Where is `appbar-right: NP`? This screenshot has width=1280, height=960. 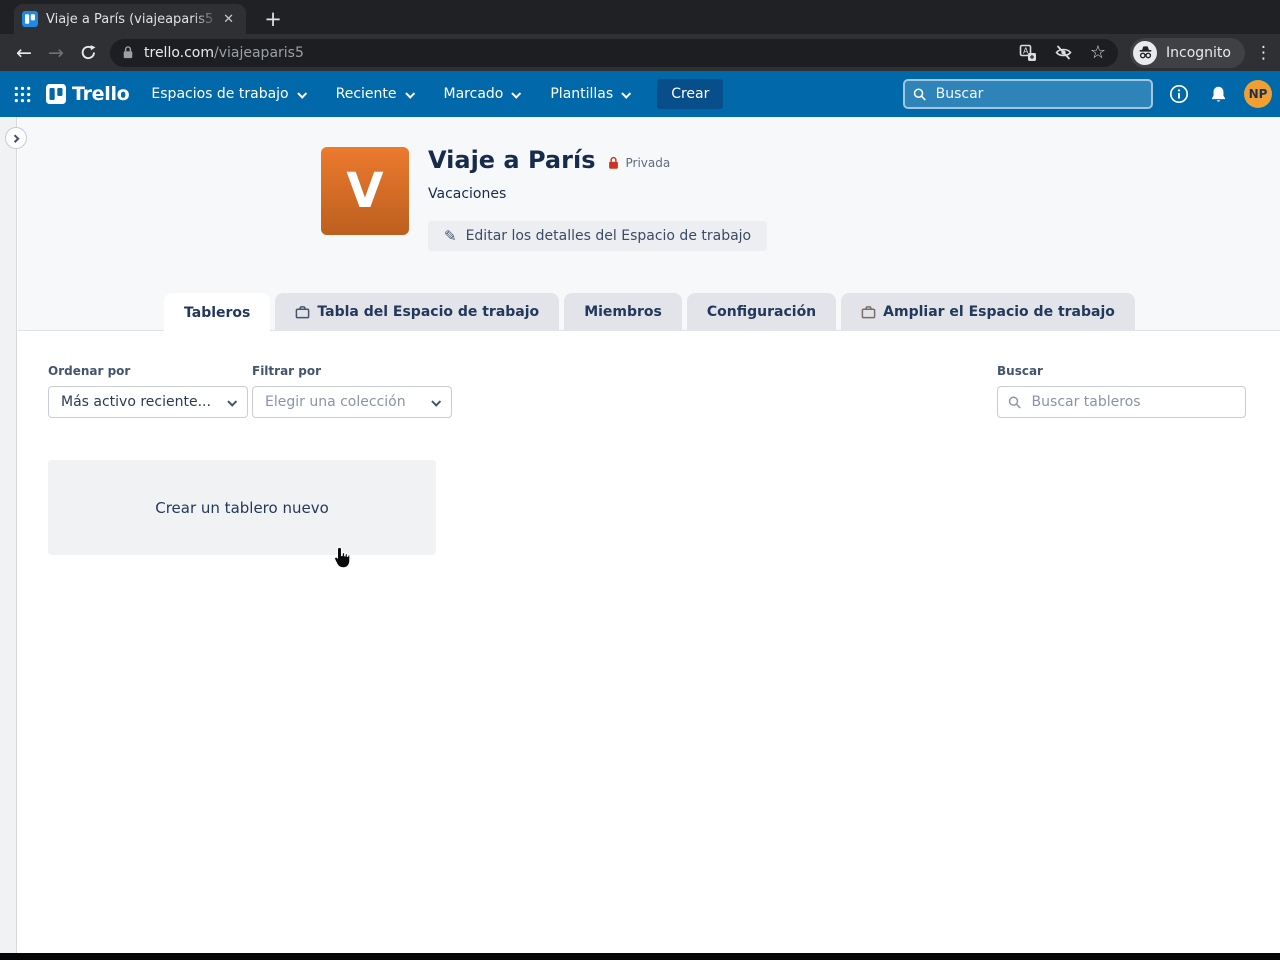
appbar-right: NP is located at coordinates (1087, 94).